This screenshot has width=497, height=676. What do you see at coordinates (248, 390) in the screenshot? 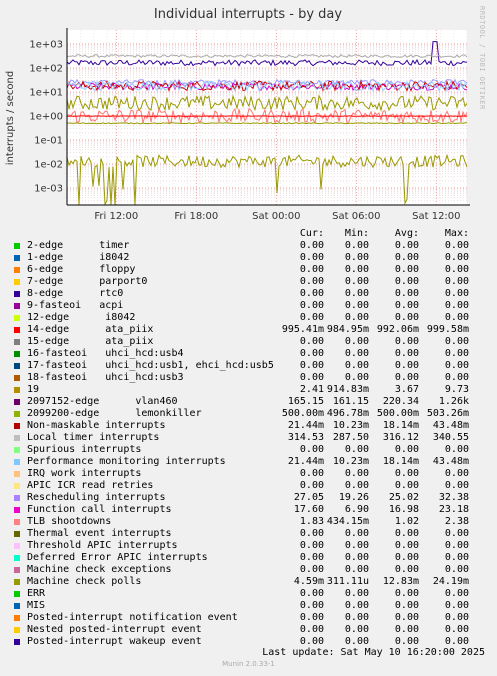
I see `legend-row: 19 2.41 914.83m 3.67 9.73` at bounding box center [248, 390].